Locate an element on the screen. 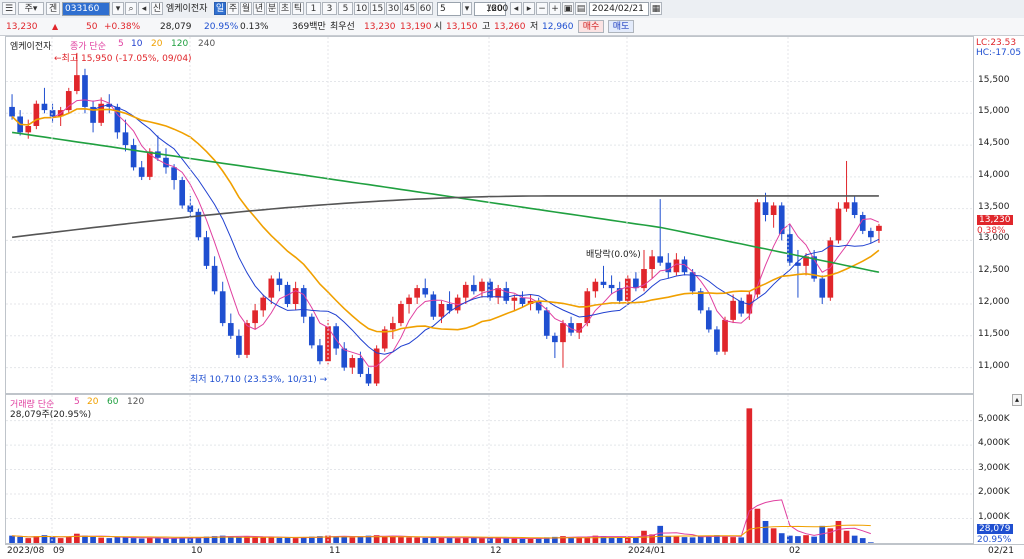 Image resolution: width=1024 pixels, height=559 pixels. sell-button: 매도 is located at coordinates (621, 26).